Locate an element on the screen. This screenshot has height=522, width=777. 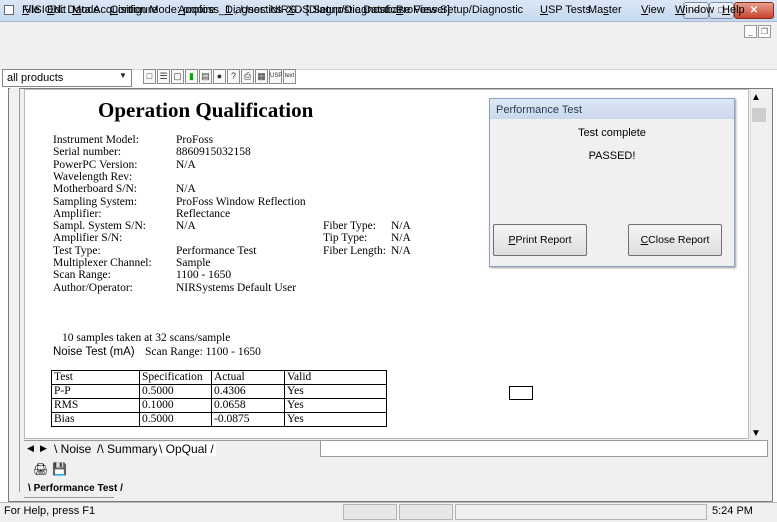
table-cell: Bias is located at coordinates (95, 419).